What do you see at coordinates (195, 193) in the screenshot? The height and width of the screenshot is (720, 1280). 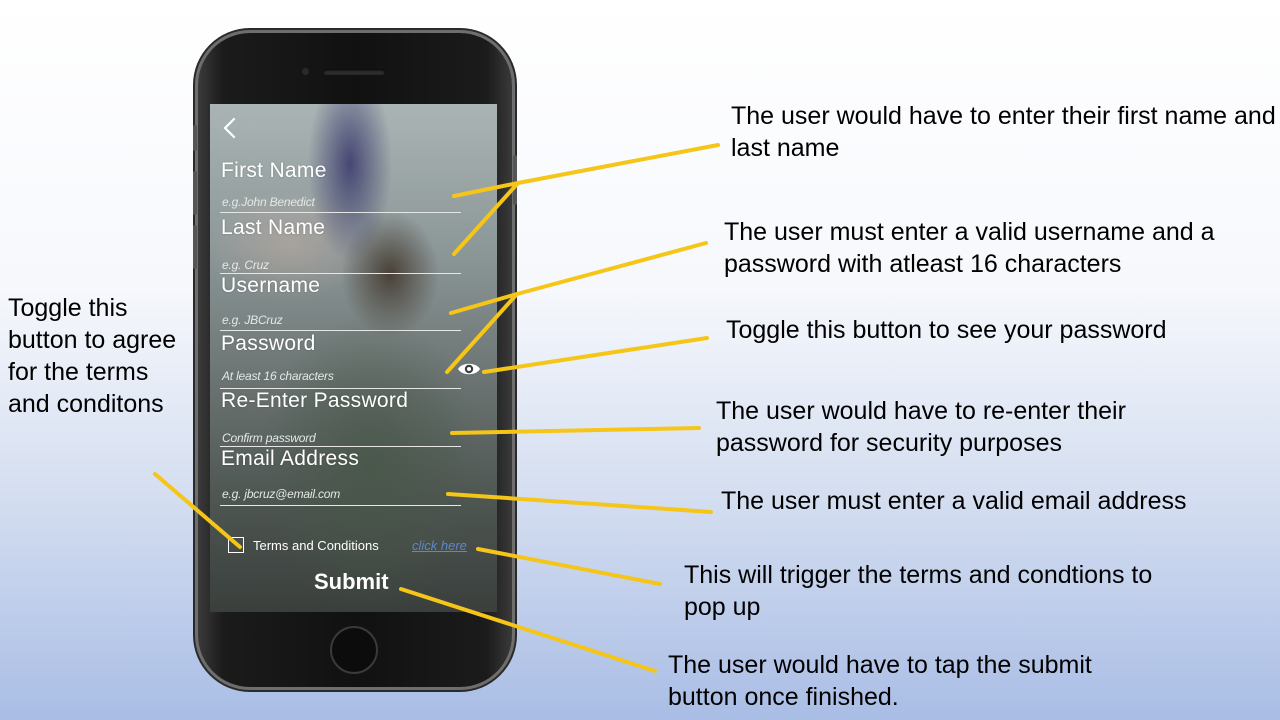 I see `volume-up-button` at bounding box center [195, 193].